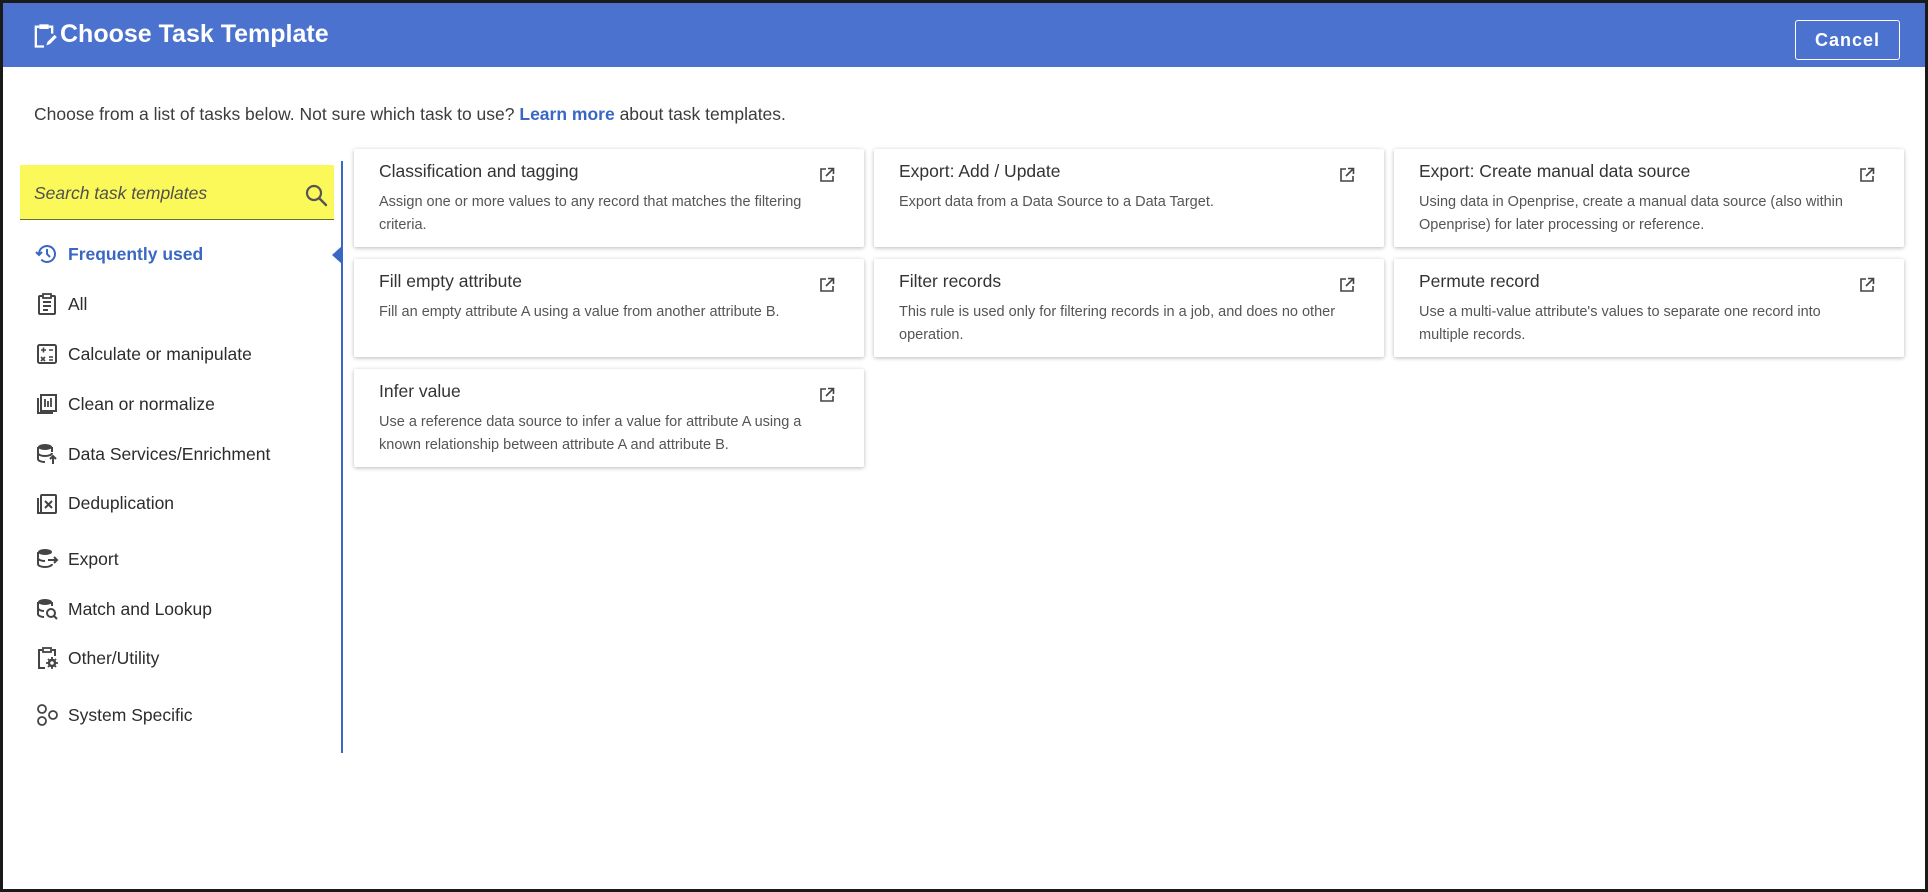  I want to click on clipboard-gear-icon, so click(48, 658).